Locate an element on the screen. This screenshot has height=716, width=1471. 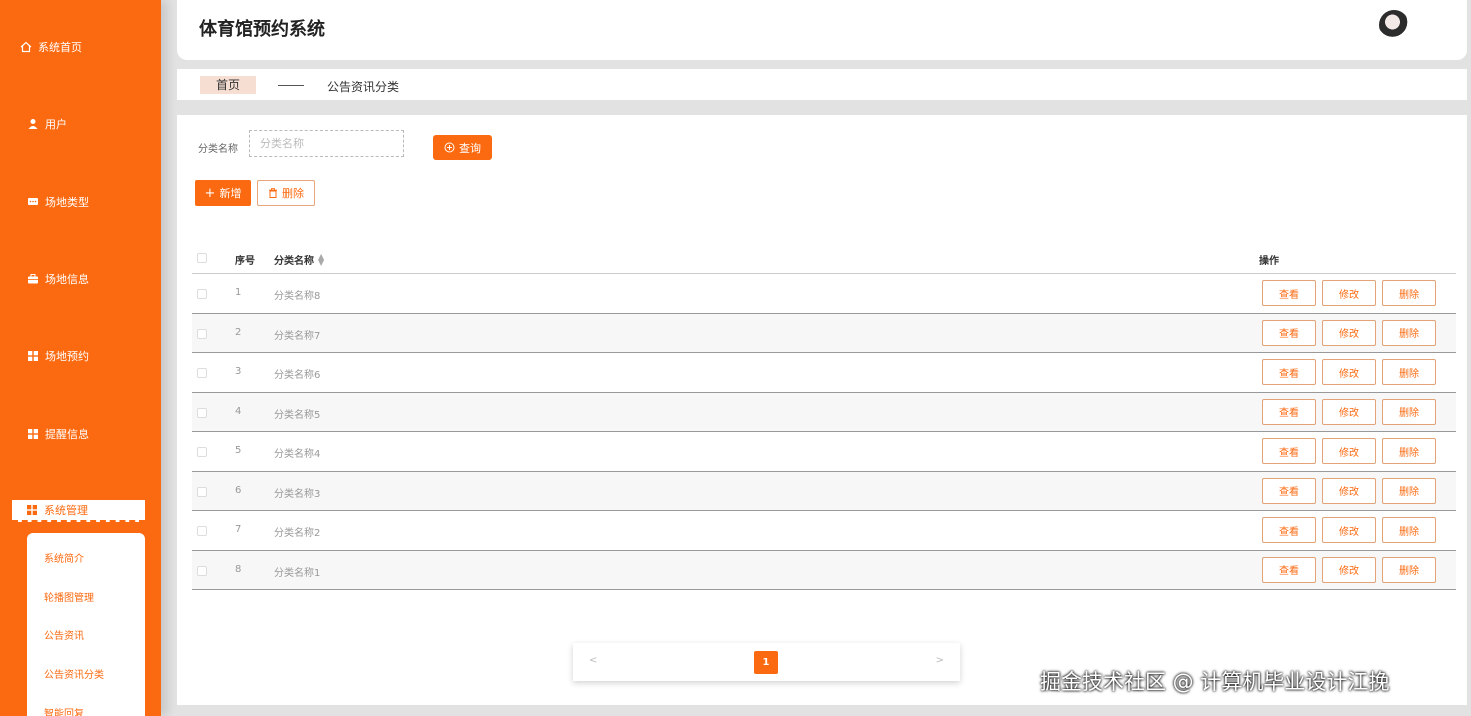
row-index: 7 is located at coordinates (238, 529).